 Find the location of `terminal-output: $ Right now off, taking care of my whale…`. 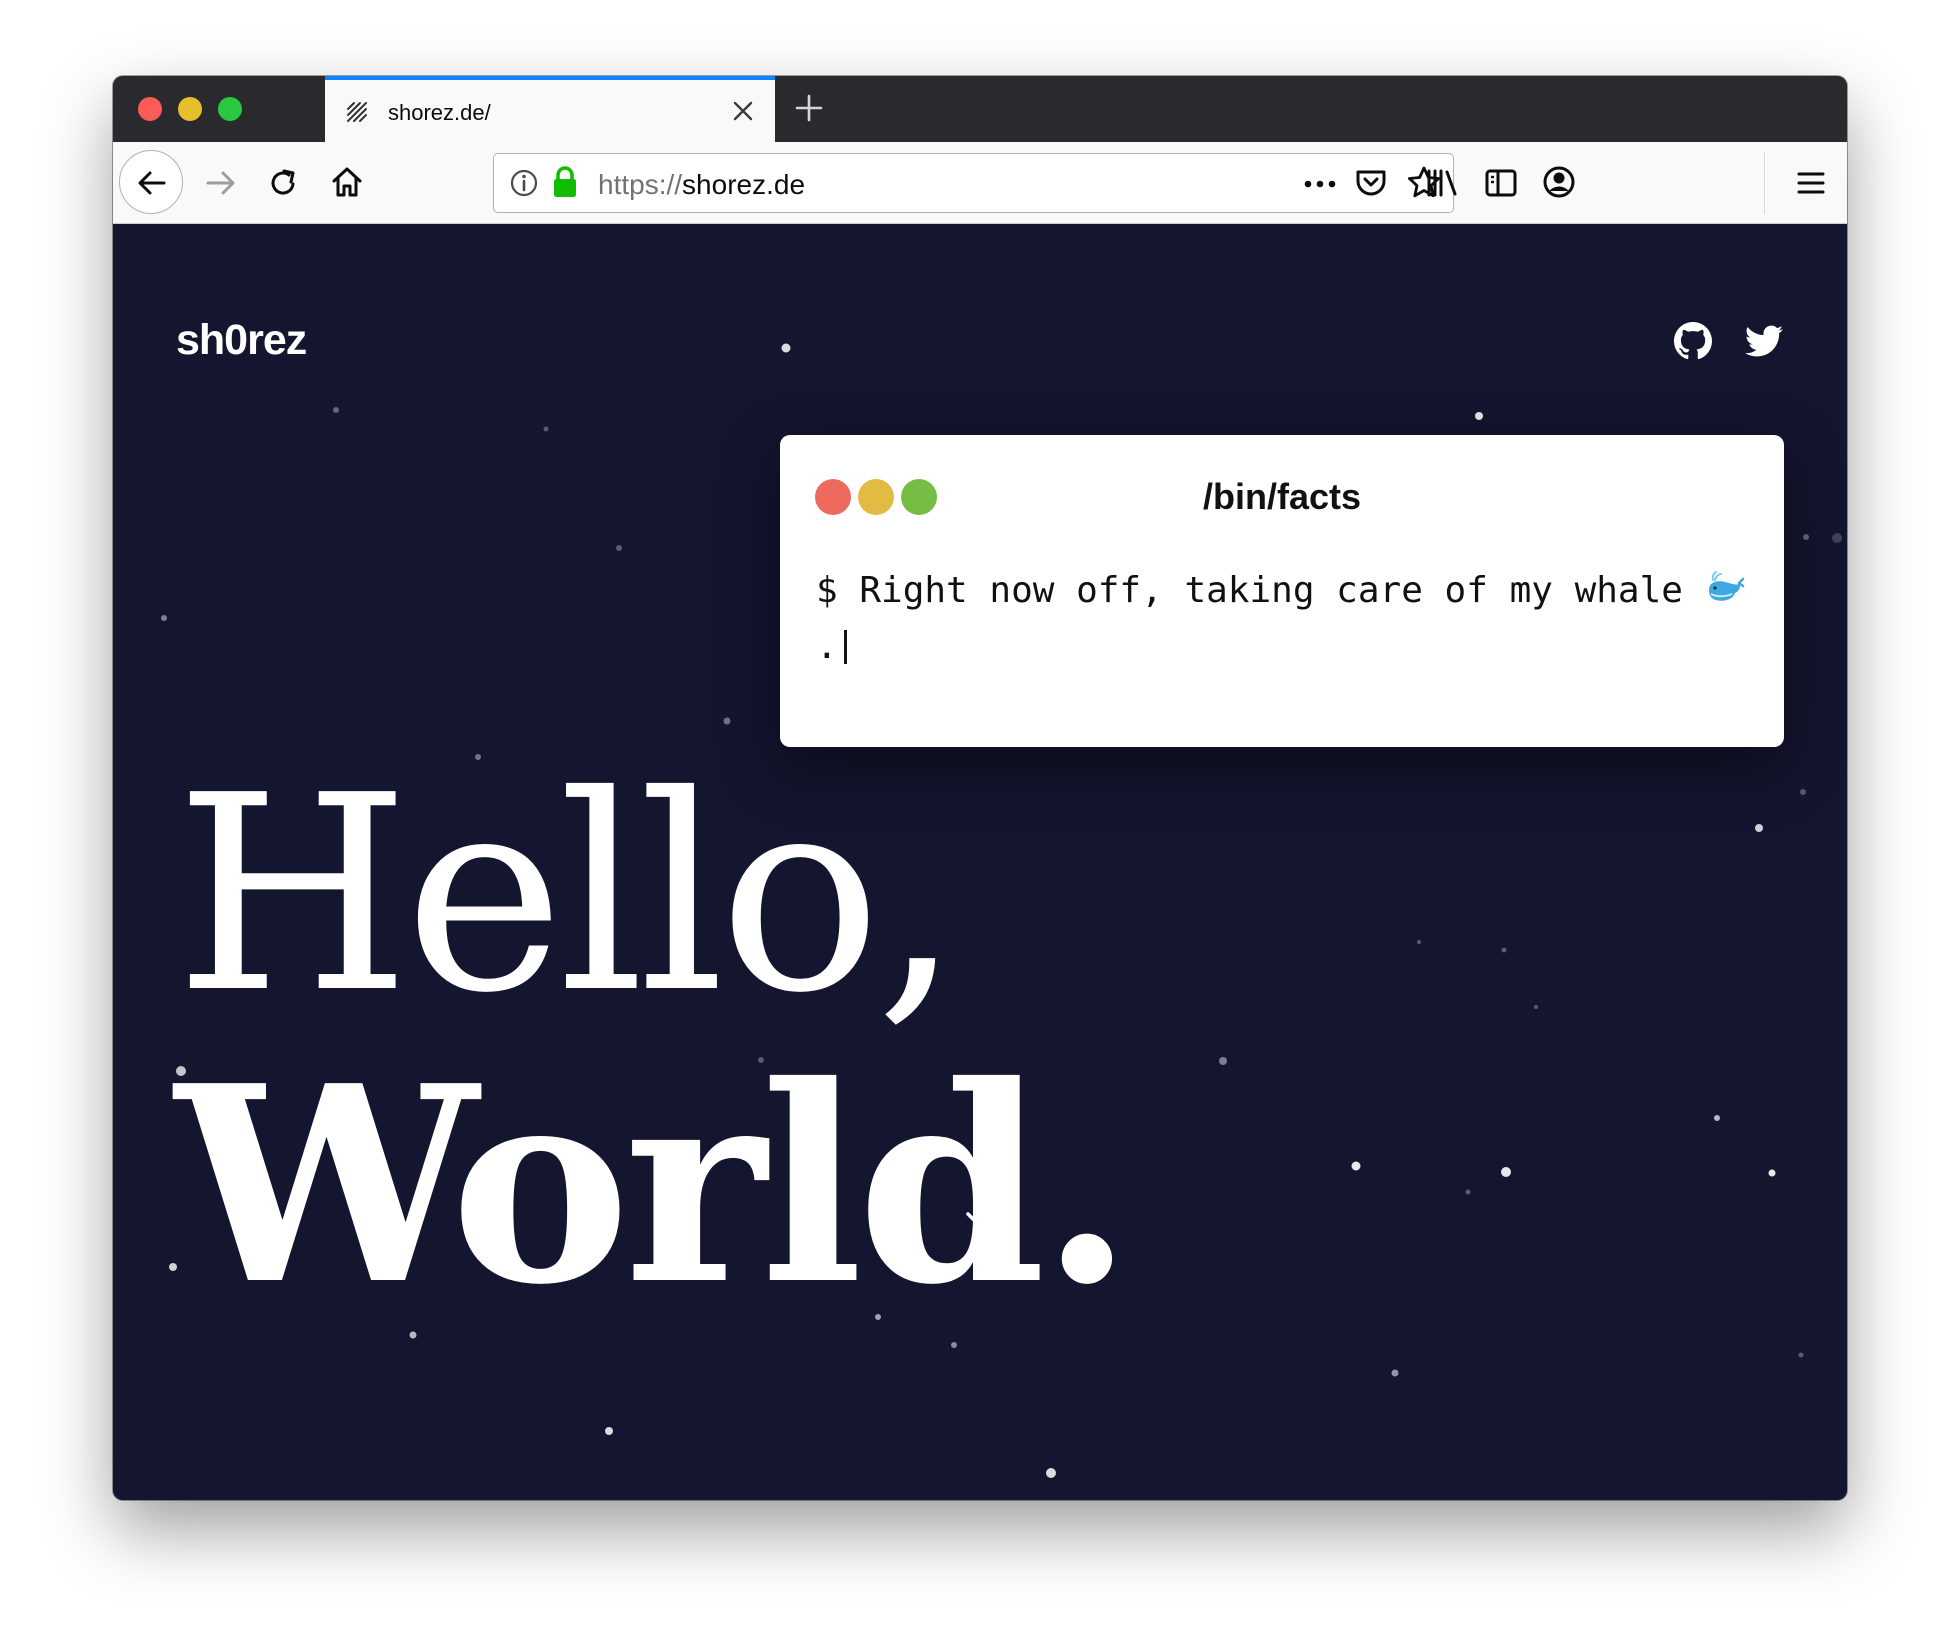

terminal-output: $ Right now off, taking care of my whale… is located at coordinates (1286, 619).